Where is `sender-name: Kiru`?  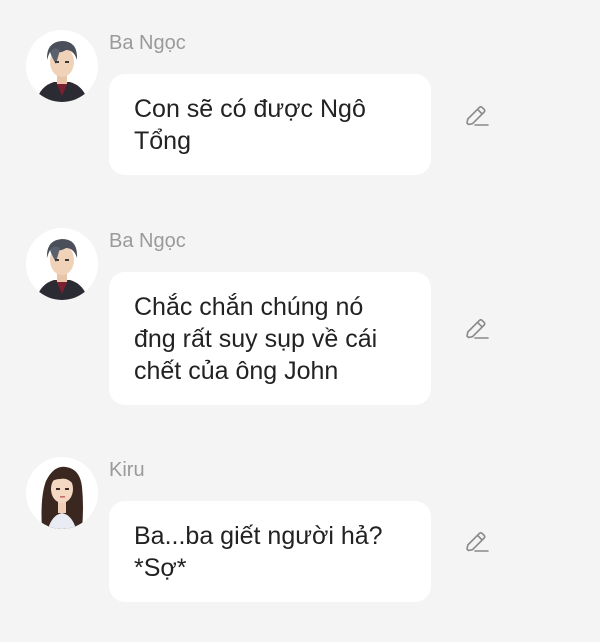
sender-name: Kiru is located at coordinates (127, 470).